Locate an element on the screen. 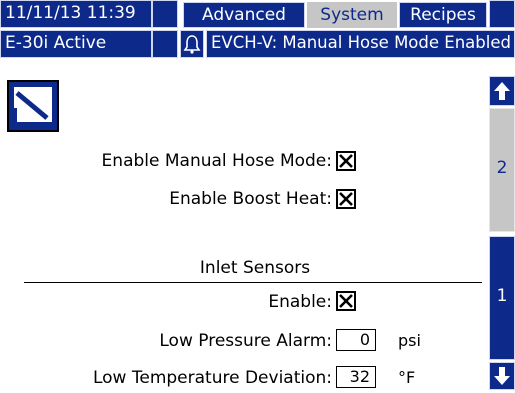 This screenshot has height=393, width=515. low-pressure-unit: psi is located at coordinates (409, 340).